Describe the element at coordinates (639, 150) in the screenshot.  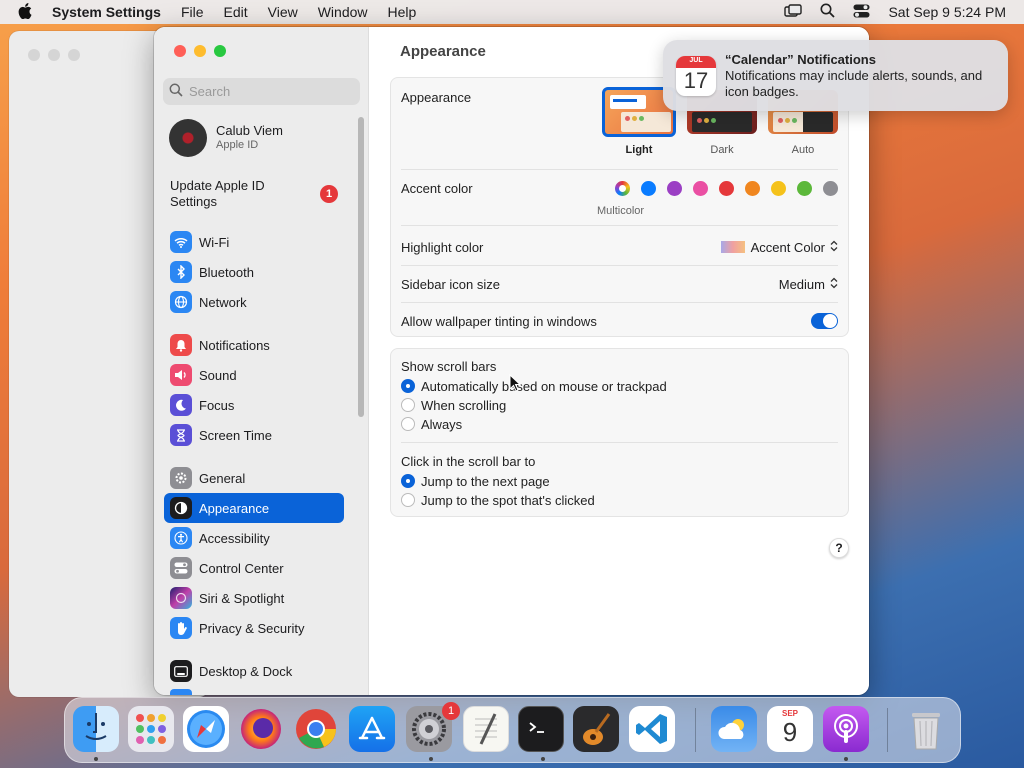
I see `theme-label-light: Light` at that location.